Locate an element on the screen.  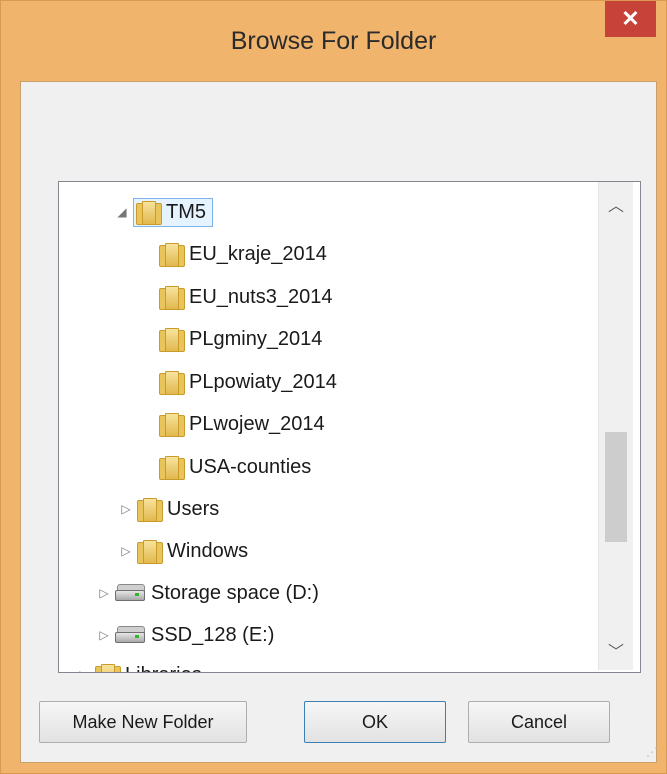
tree-item-libraries: ▷ Libraries is located at coordinates (139, 664).